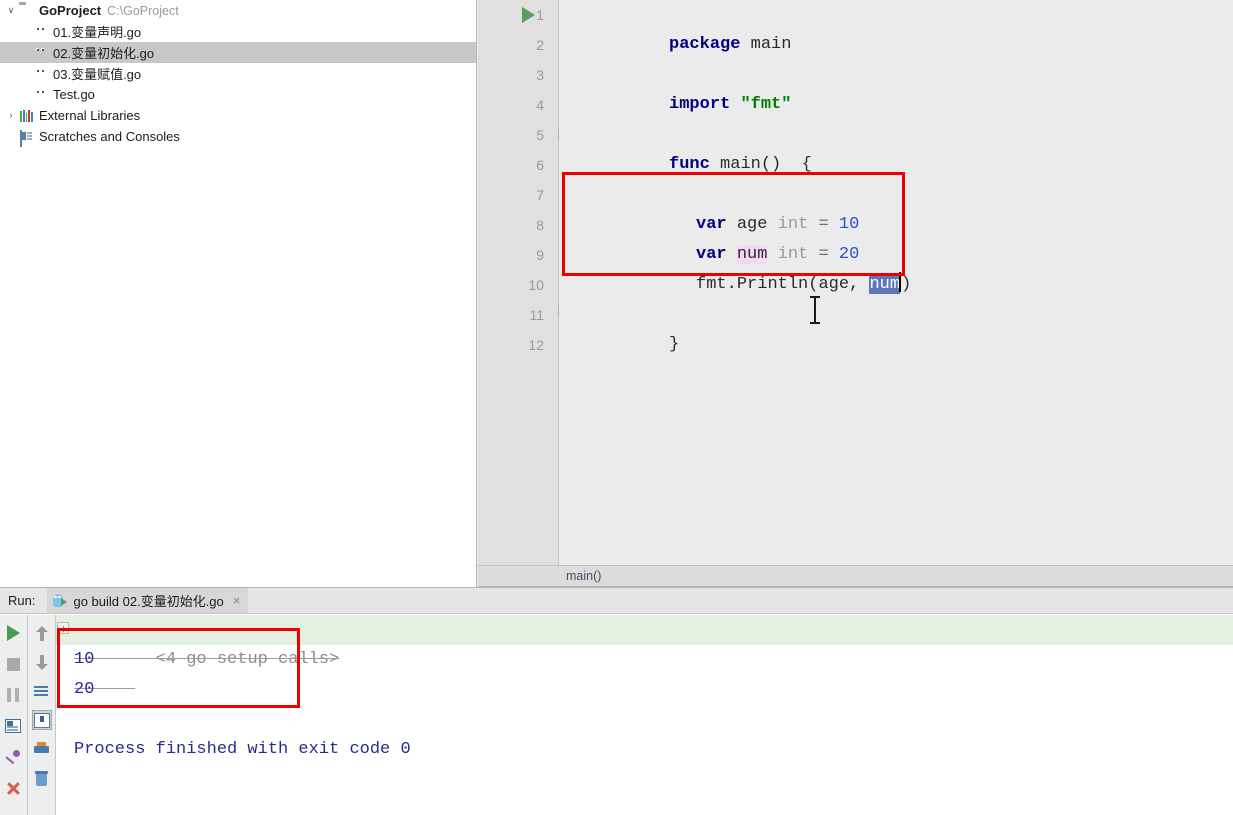 Image resolution: width=1233 pixels, height=815 pixels. I want to click on tree-item-label: 02.变量初始化.go, so click(104, 53).